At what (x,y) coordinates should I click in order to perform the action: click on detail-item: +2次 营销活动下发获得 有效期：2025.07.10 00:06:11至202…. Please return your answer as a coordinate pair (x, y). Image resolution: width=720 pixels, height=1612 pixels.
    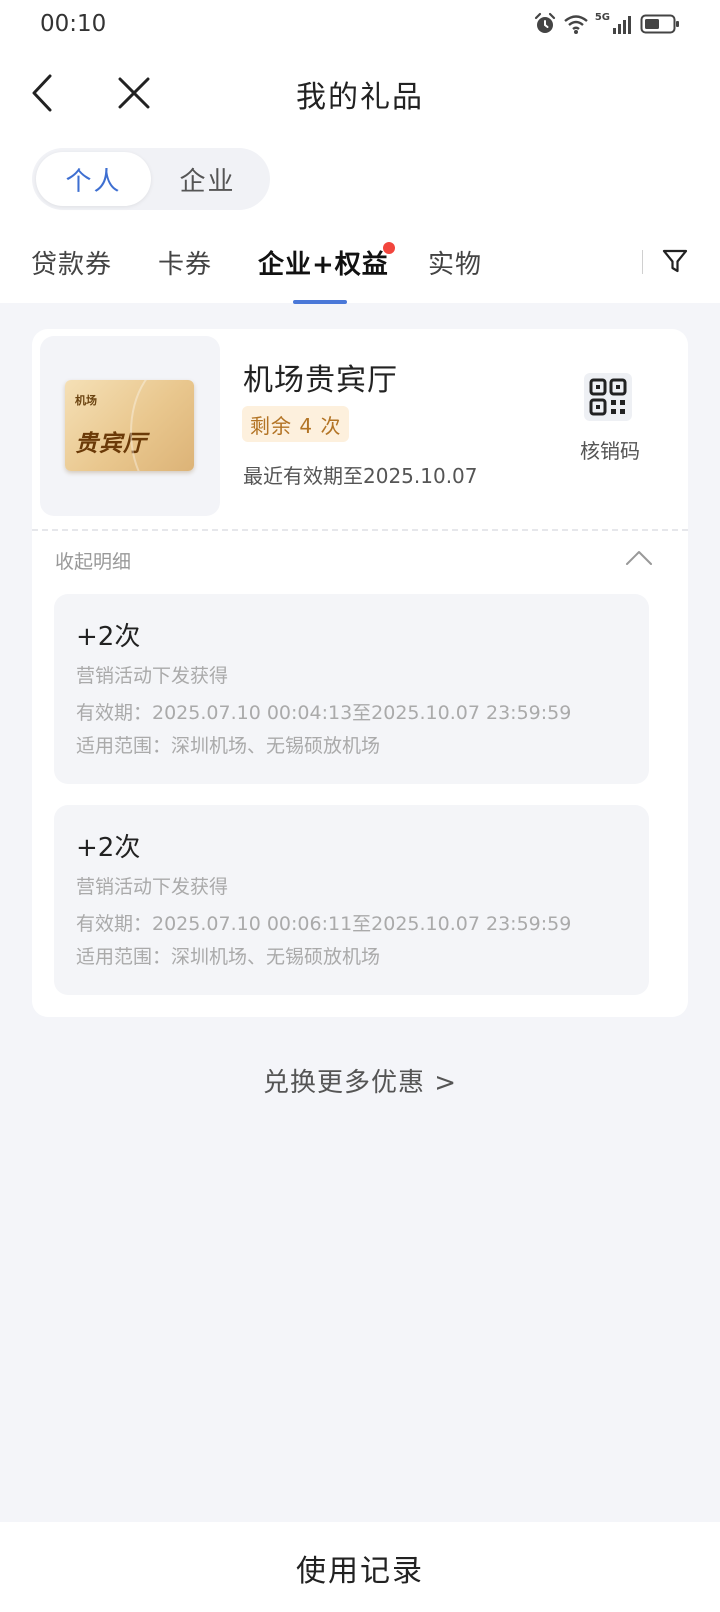
    Looking at the image, I should click on (351, 900).